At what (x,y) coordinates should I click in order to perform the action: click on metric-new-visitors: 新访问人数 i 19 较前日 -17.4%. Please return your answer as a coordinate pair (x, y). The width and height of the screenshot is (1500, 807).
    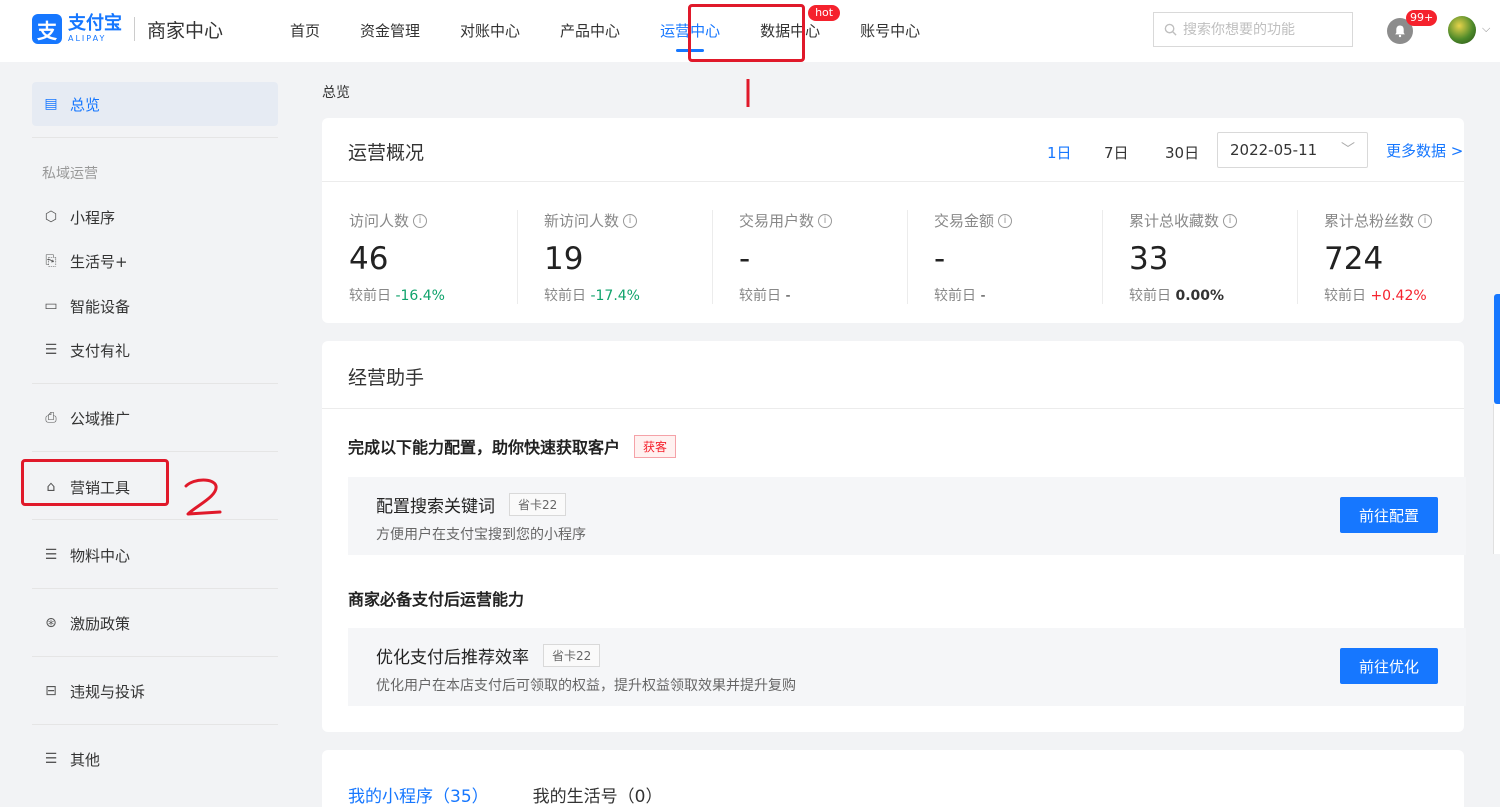
    Looking at the image, I should click on (641, 257).